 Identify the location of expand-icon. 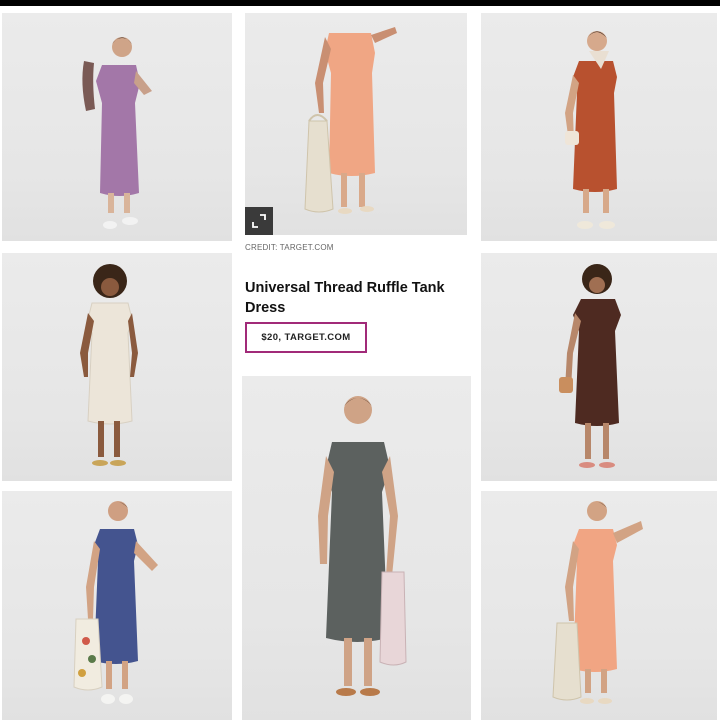
(259, 221).